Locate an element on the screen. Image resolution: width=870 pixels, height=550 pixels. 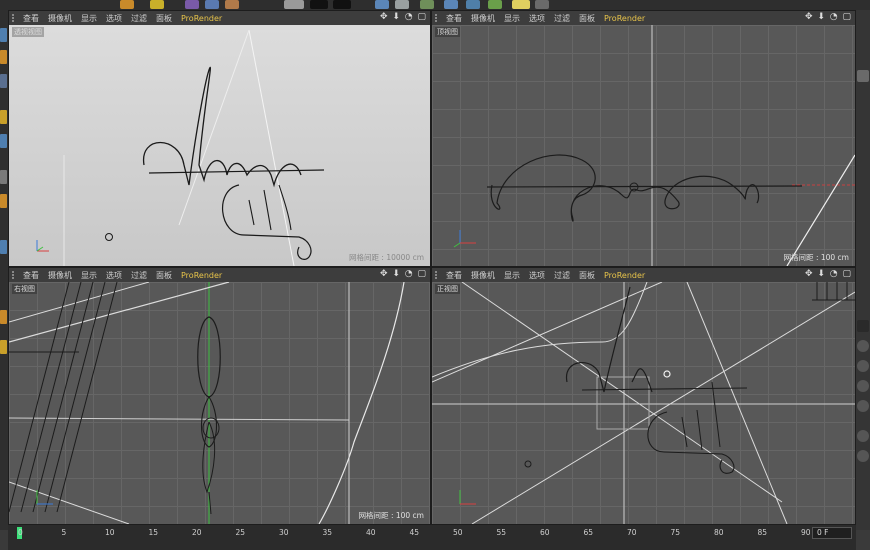
timeline-tick-label: 55 is located at coordinates (501, 532).